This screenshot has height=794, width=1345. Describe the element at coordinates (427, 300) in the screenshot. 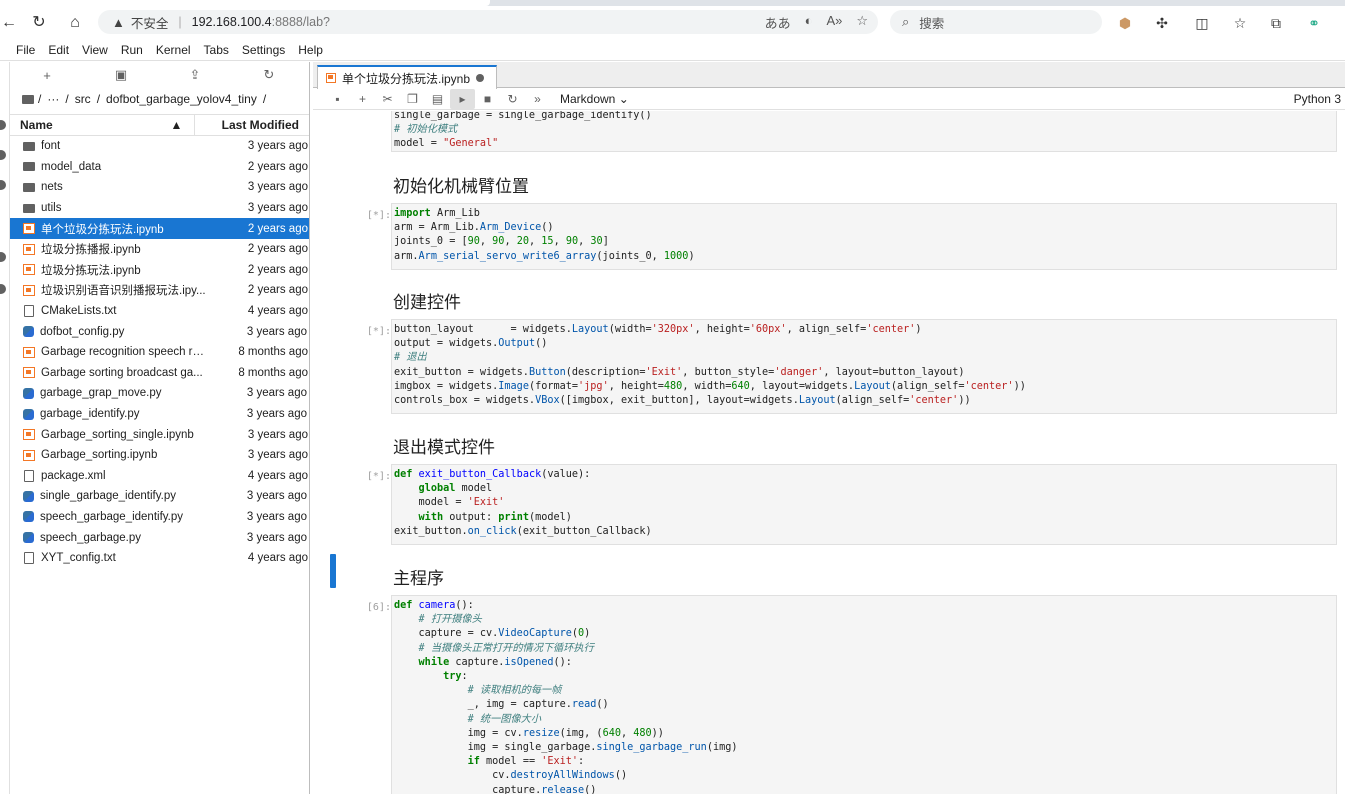

I see `markdown-heading: 创建控件` at that location.